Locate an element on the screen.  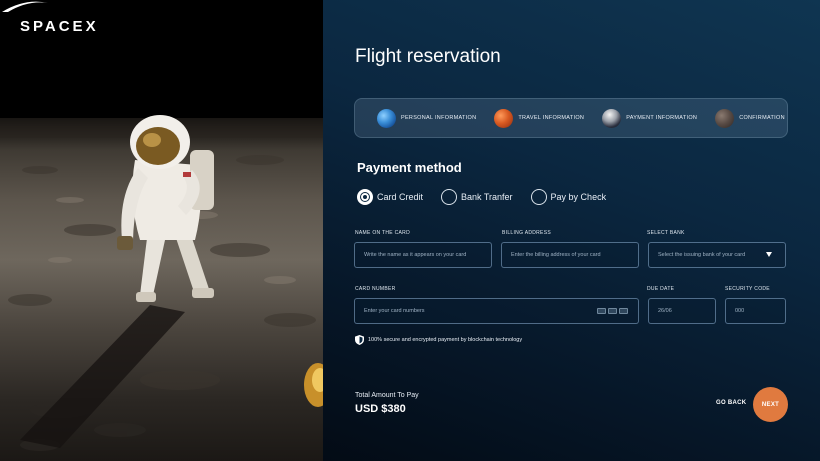
billing-address-placeholder: Enter the billing address of your card is located at coordinates (556, 255).